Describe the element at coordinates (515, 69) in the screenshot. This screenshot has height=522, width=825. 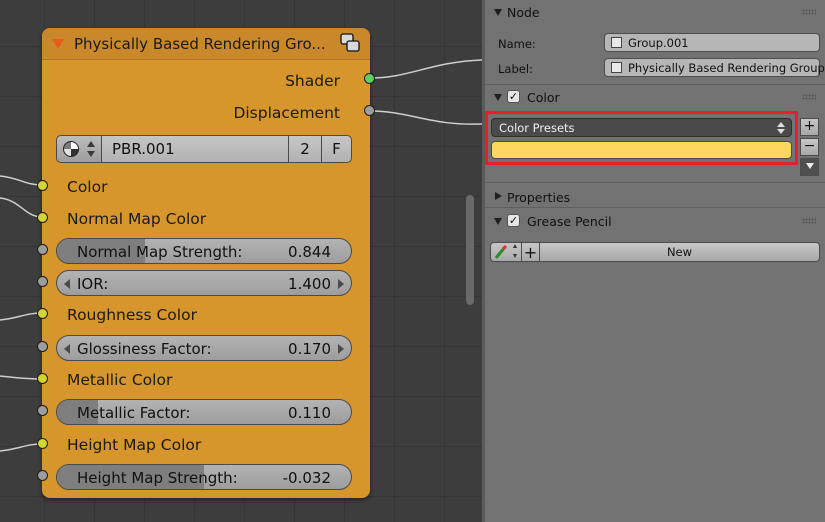
I see `label-label: Label:` at that location.